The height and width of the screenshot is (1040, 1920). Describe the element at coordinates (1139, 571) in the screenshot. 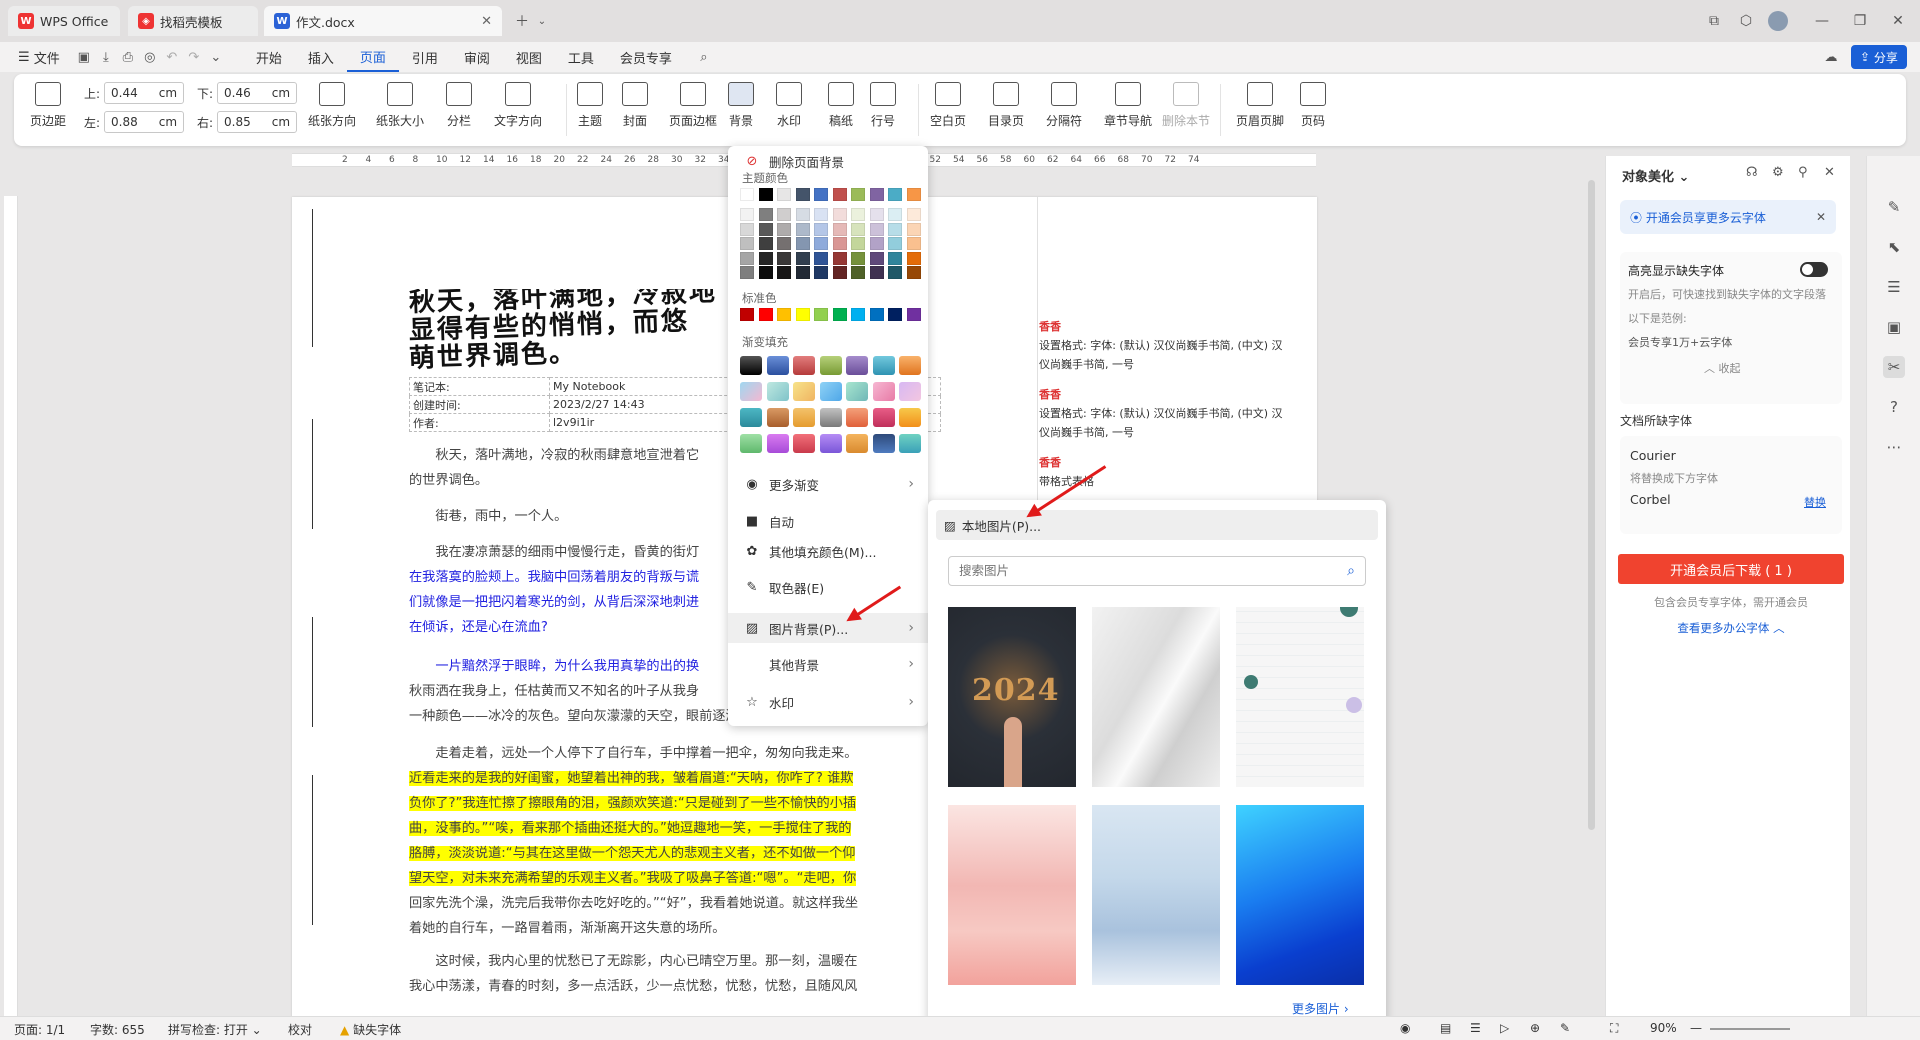

I see `picture-search-input` at that location.